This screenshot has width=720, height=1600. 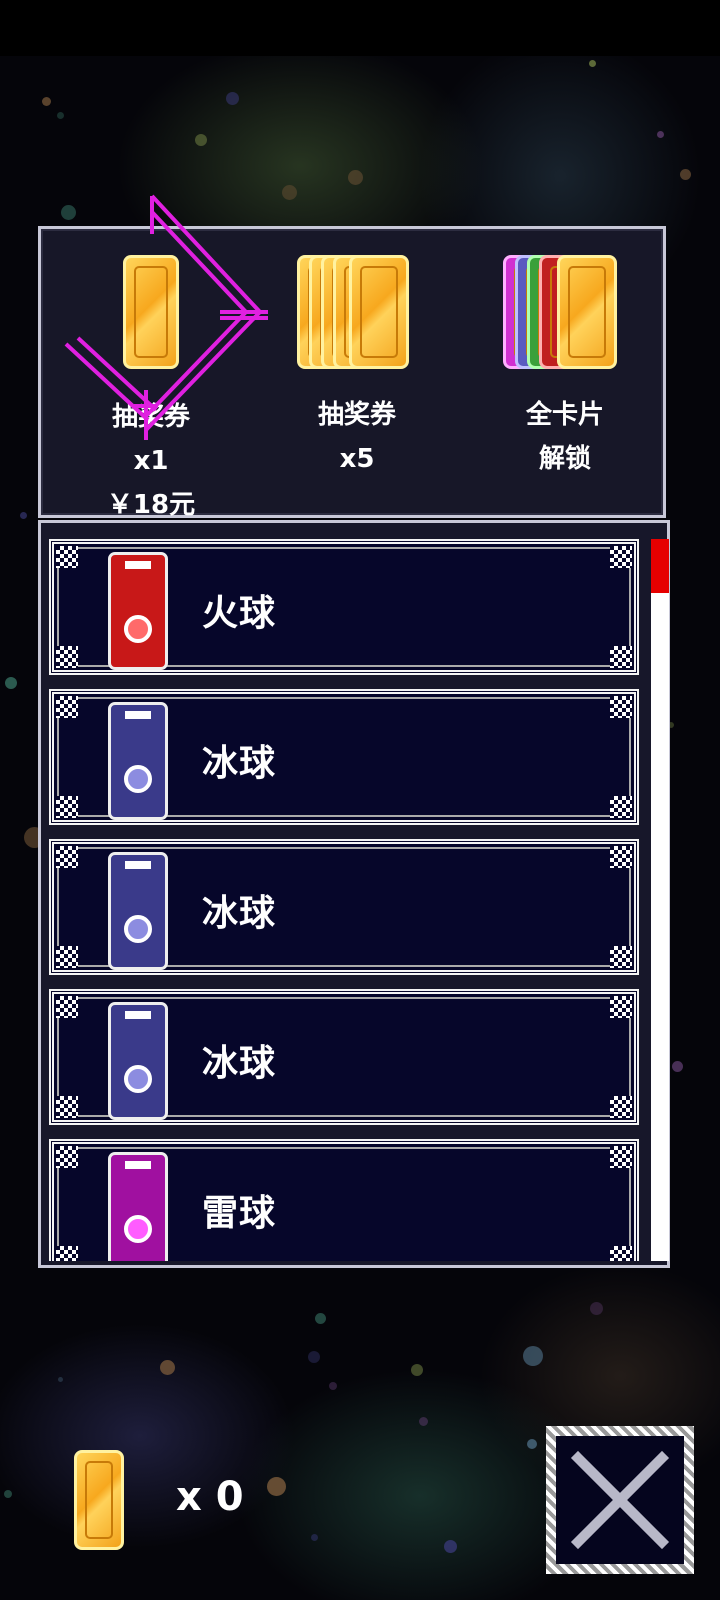 What do you see at coordinates (357, 459) in the screenshot?
I see `package-five-qty: x5` at bounding box center [357, 459].